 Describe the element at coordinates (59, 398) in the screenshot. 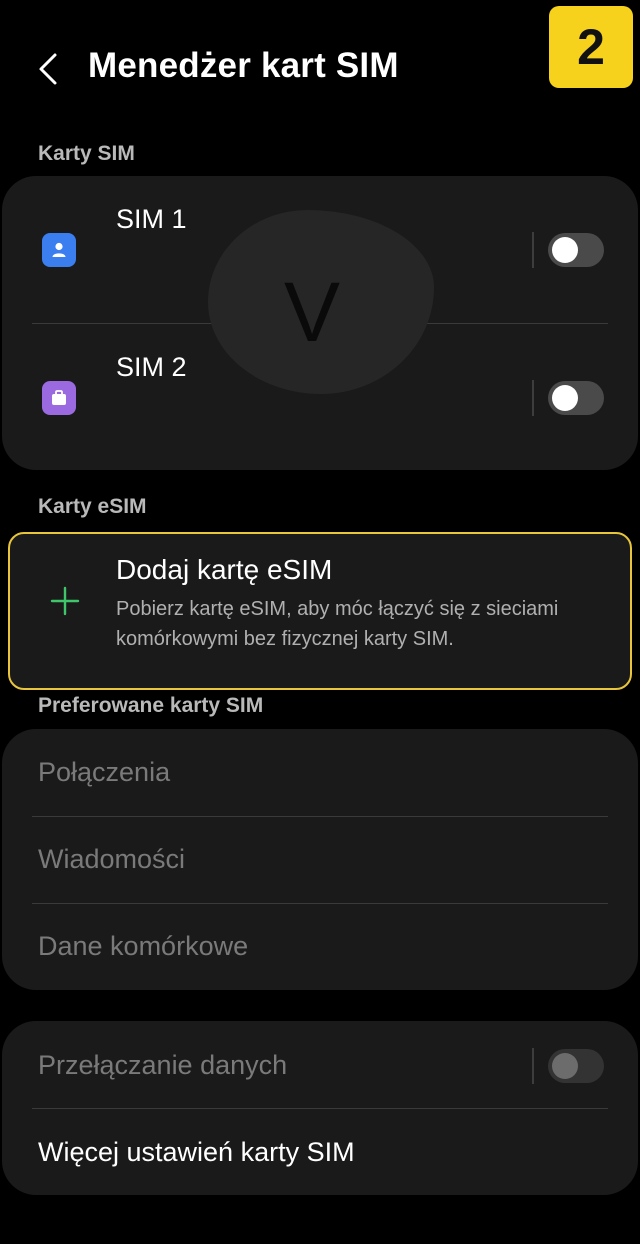

I see `briefcase-sim-icon` at that location.